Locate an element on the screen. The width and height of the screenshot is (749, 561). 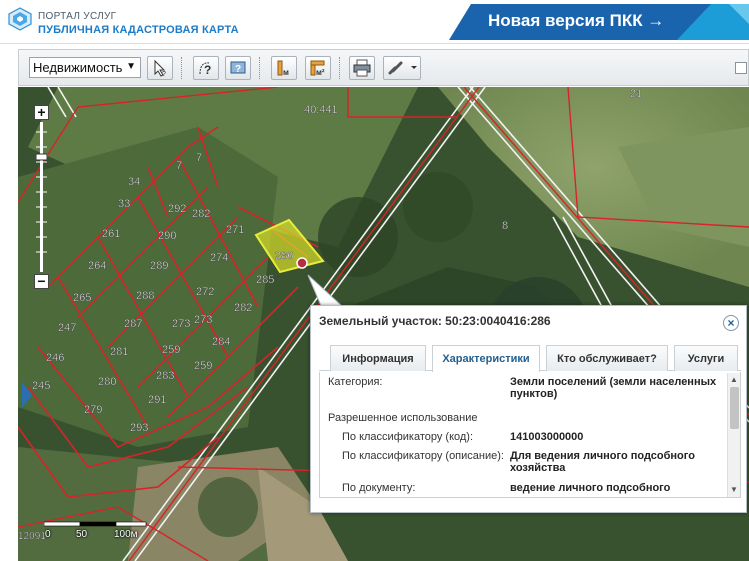
svg-text: м² is located at coordinates (320, 72).